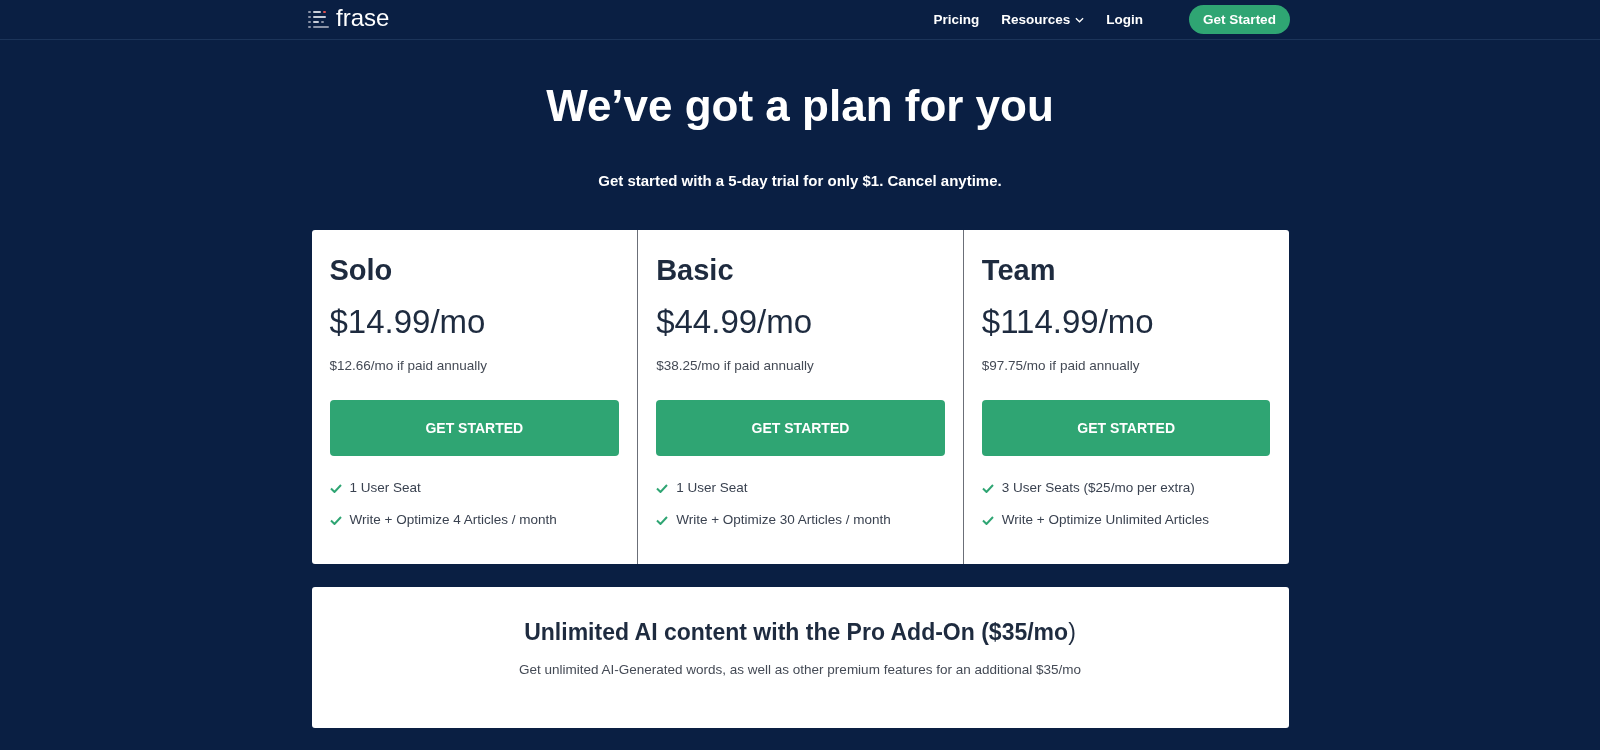 This screenshot has height=750, width=1600. What do you see at coordinates (1043, 19) in the screenshot?
I see `nav-dropdown: Resources` at bounding box center [1043, 19].